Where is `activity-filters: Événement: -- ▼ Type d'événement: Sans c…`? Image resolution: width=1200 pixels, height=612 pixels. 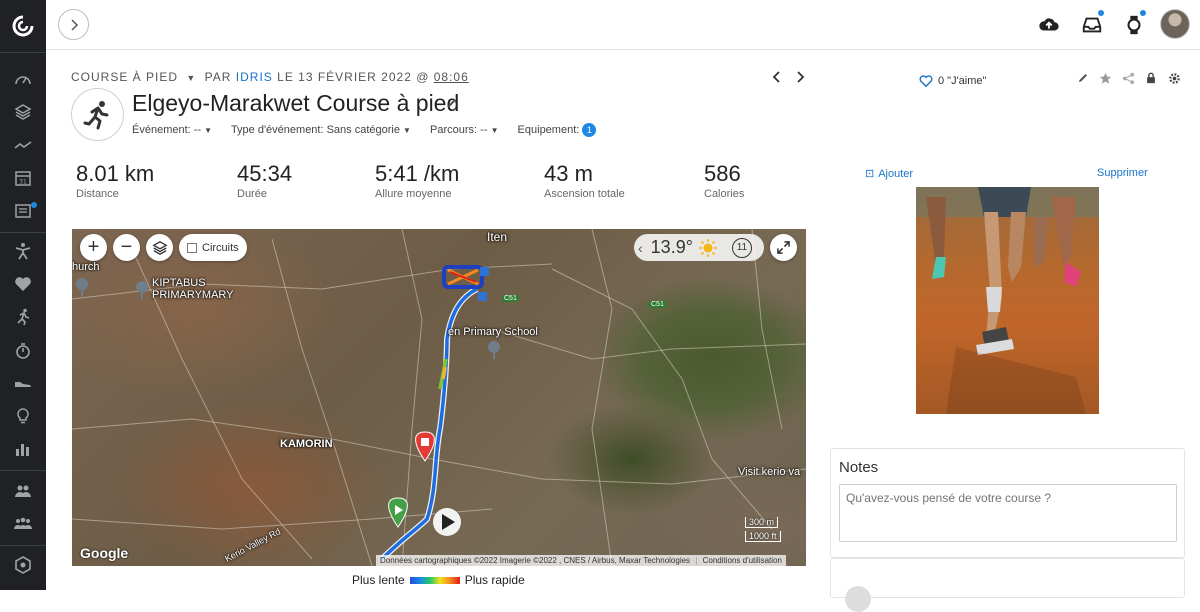 activity-filters: Événement: -- ▼ Type d'événement: Sans c… is located at coordinates (372, 130).